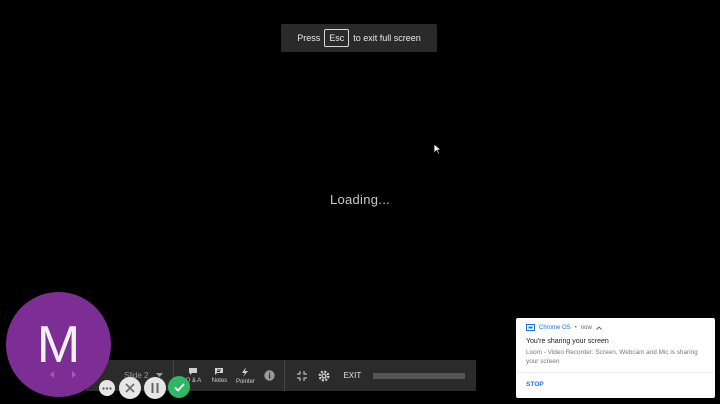  I want to click on stop-sharing-button: STOP, so click(535, 384).